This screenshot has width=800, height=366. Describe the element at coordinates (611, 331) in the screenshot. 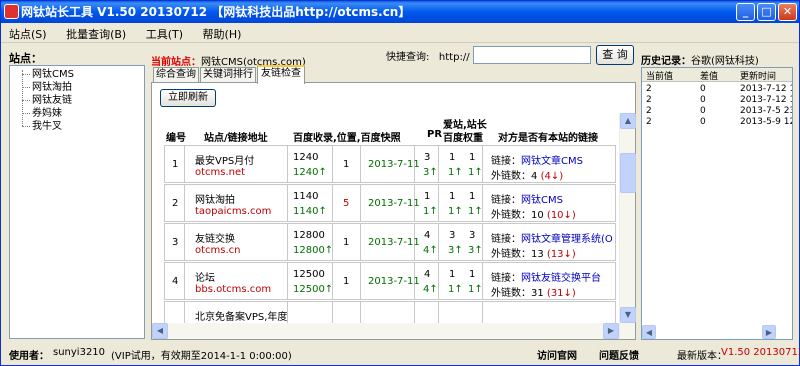

I see `scroll-right-icon: ▶` at that location.